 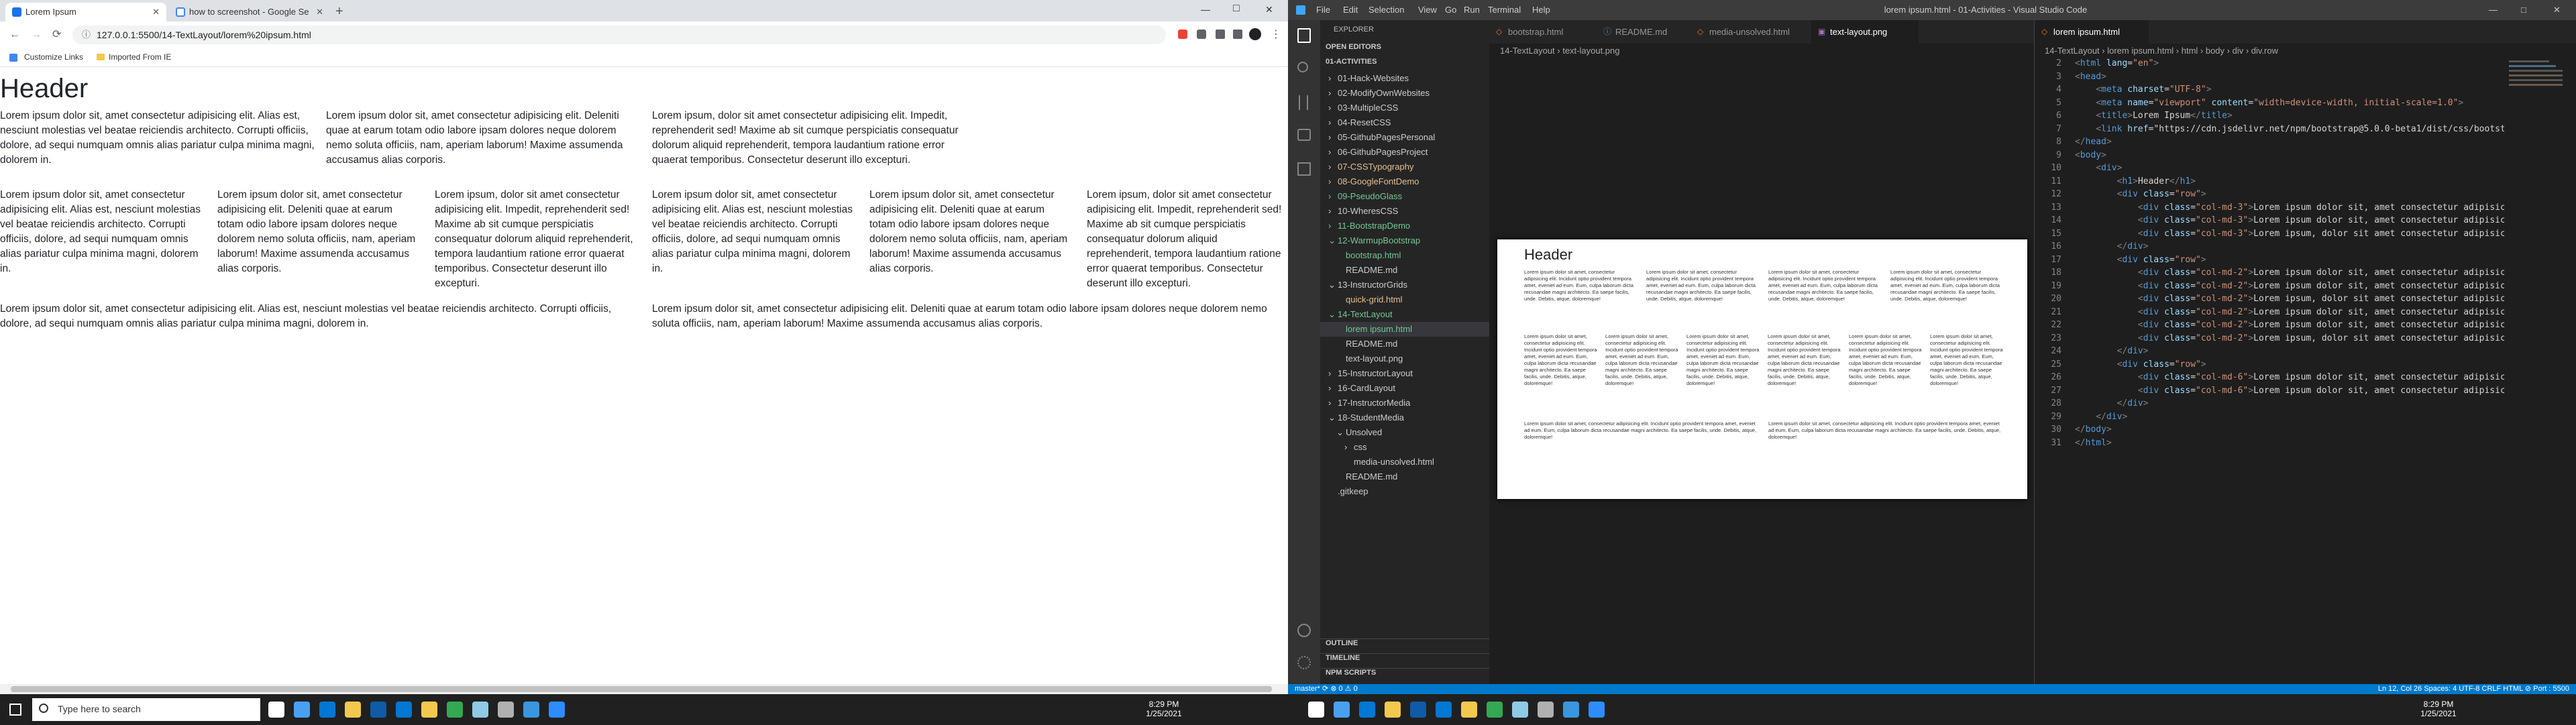 What do you see at coordinates (1404, 373) in the screenshot?
I see `tree-item: › 15-InstructorLayout` at bounding box center [1404, 373].